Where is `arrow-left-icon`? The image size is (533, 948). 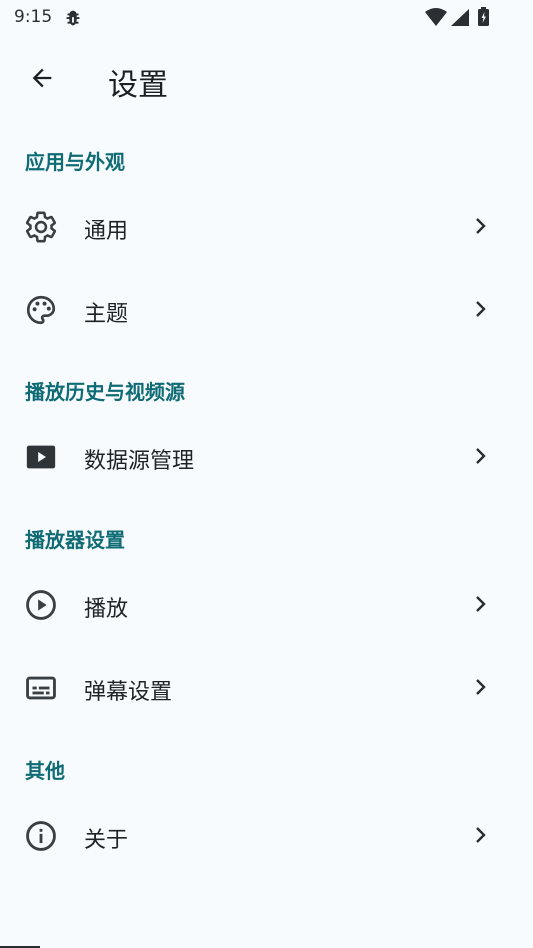 arrow-left-icon is located at coordinates (42, 78).